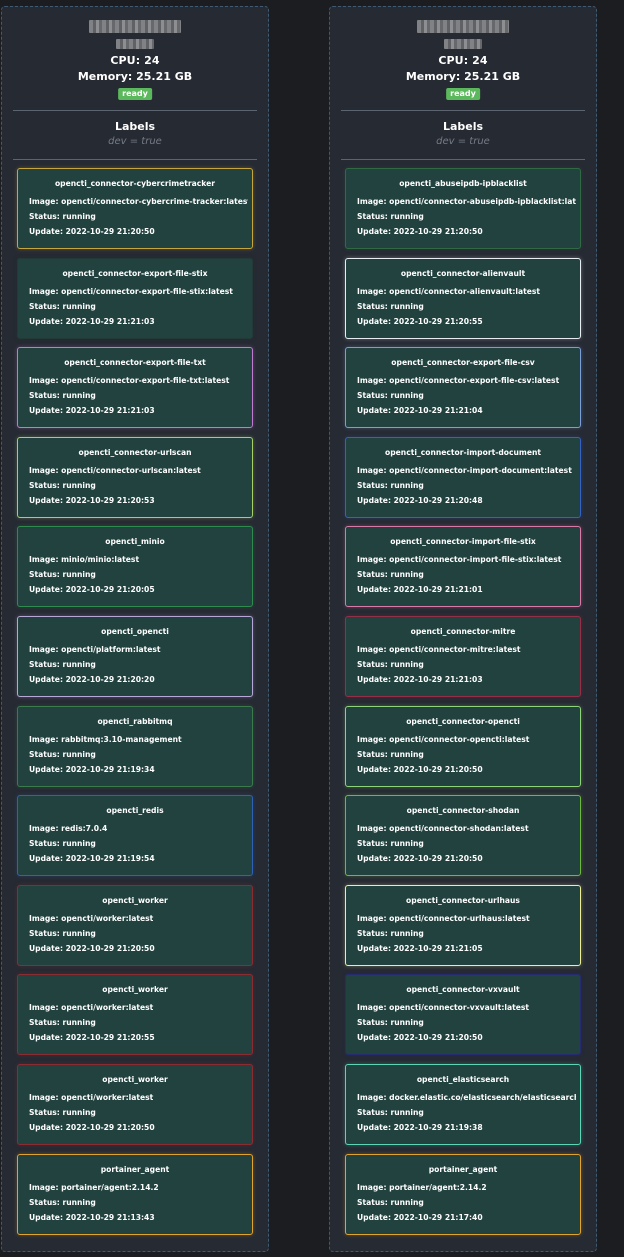  I want to click on task-name: opencti_connector-export-file-stix, so click(135, 273).